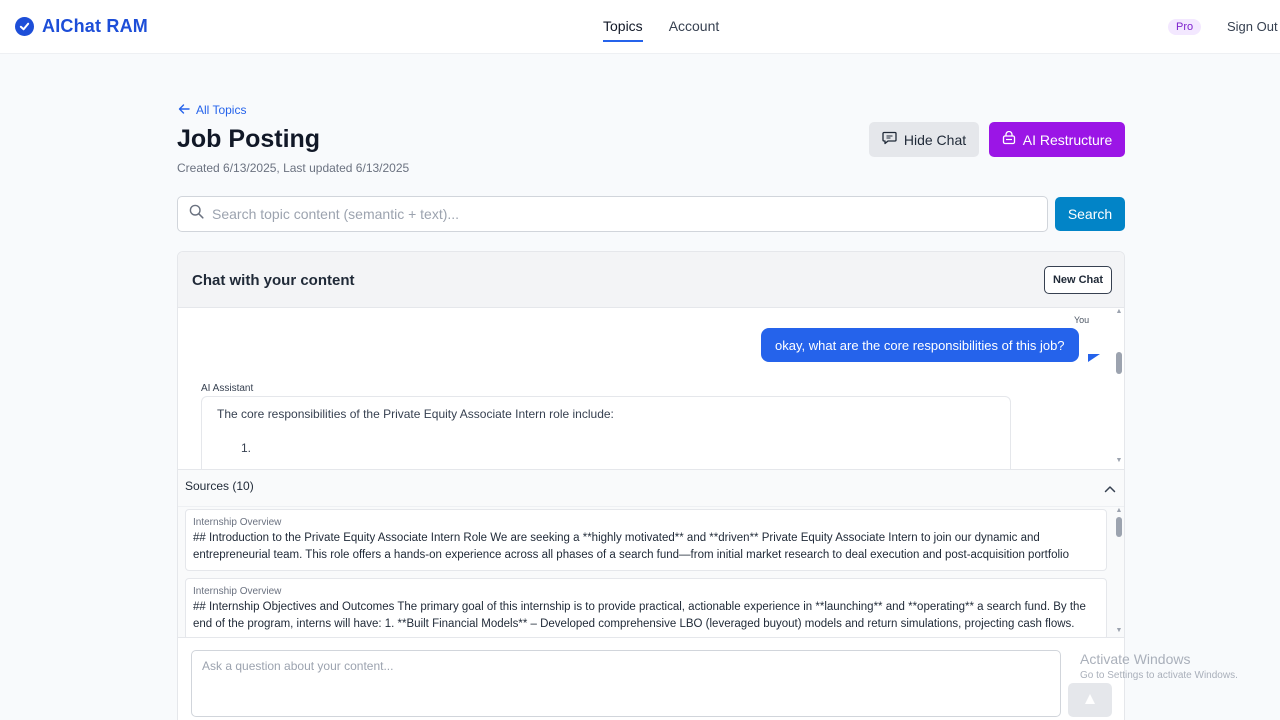 The width and height of the screenshot is (1280, 720). I want to click on user-sender-label: You, so click(1082, 320).